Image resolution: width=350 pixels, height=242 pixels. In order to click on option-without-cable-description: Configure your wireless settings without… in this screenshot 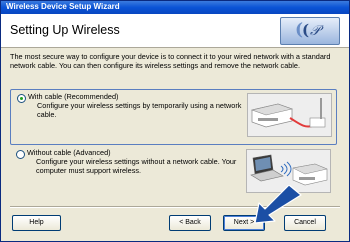, I will do `click(136, 166)`.